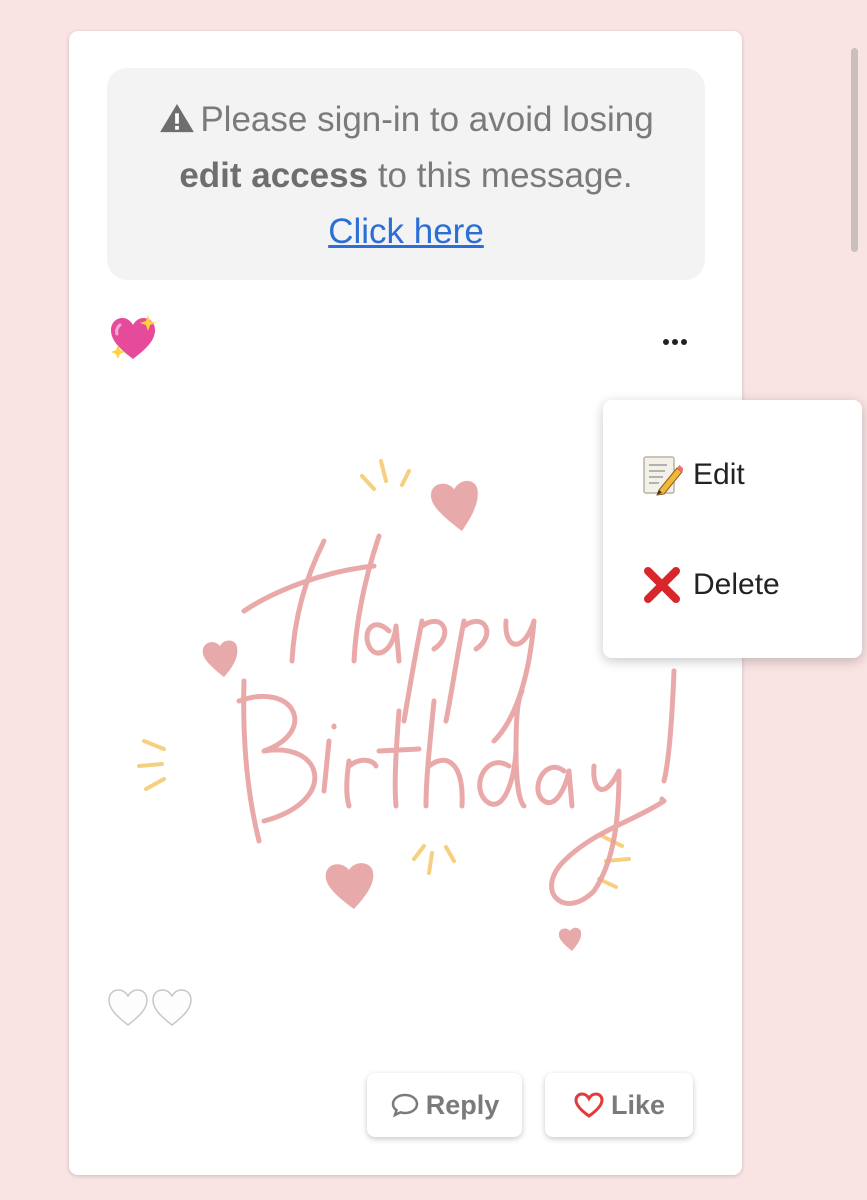  I want to click on reaction-hearts, so click(152, 1007).